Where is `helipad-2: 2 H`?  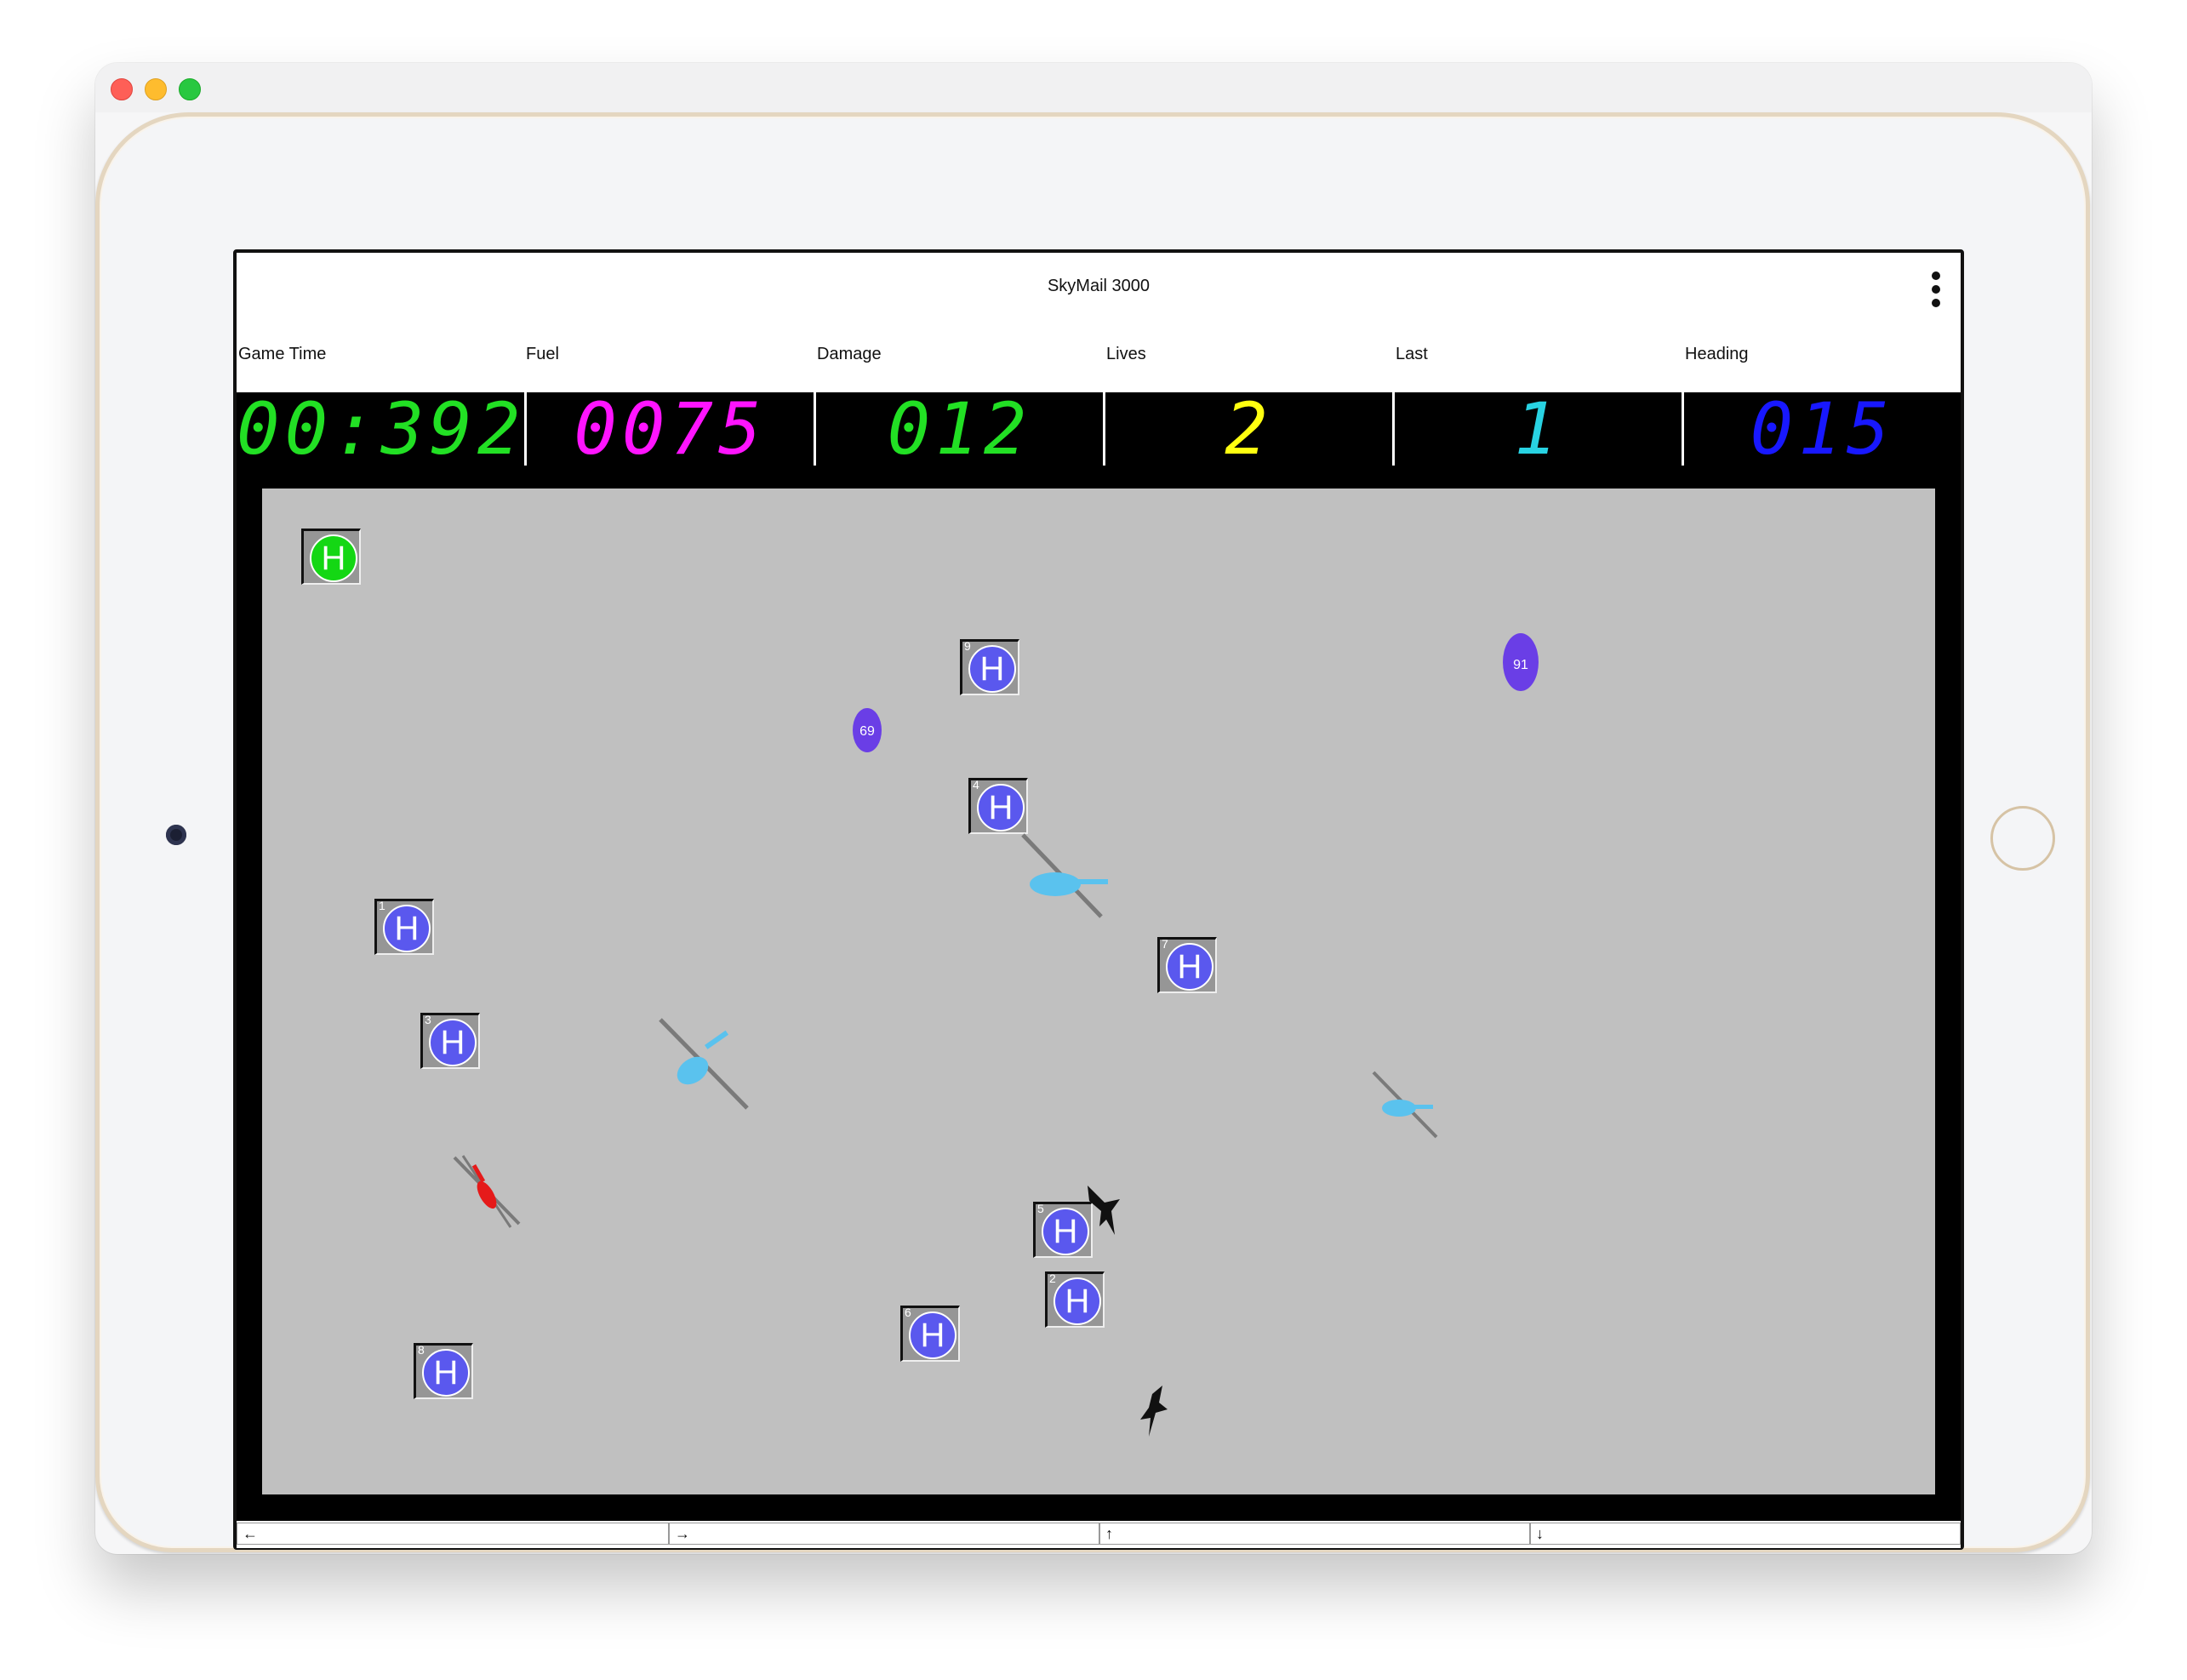 helipad-2: 2 H is located at coordinates (1075, 1300).